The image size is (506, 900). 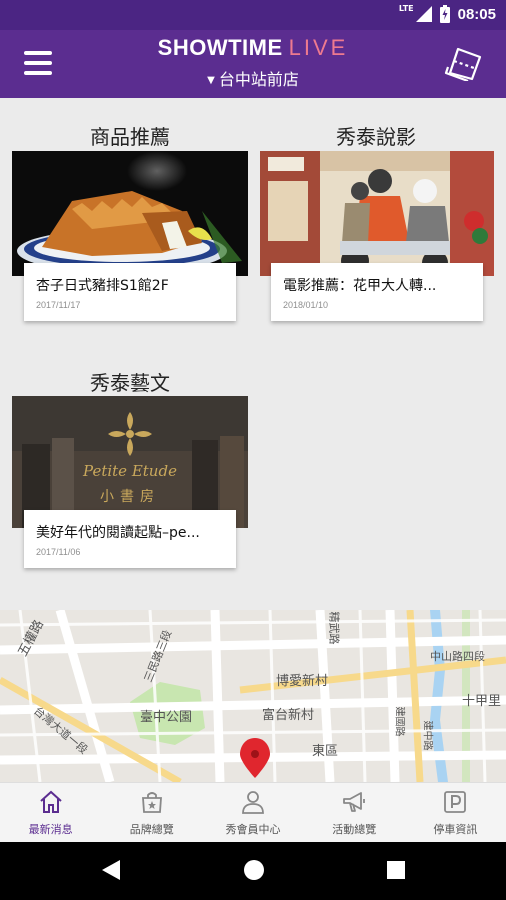 What do you see at coordinates (325, 751) in the screenshot?
I see `map-label: 東區` at bounding box center [325, 751].